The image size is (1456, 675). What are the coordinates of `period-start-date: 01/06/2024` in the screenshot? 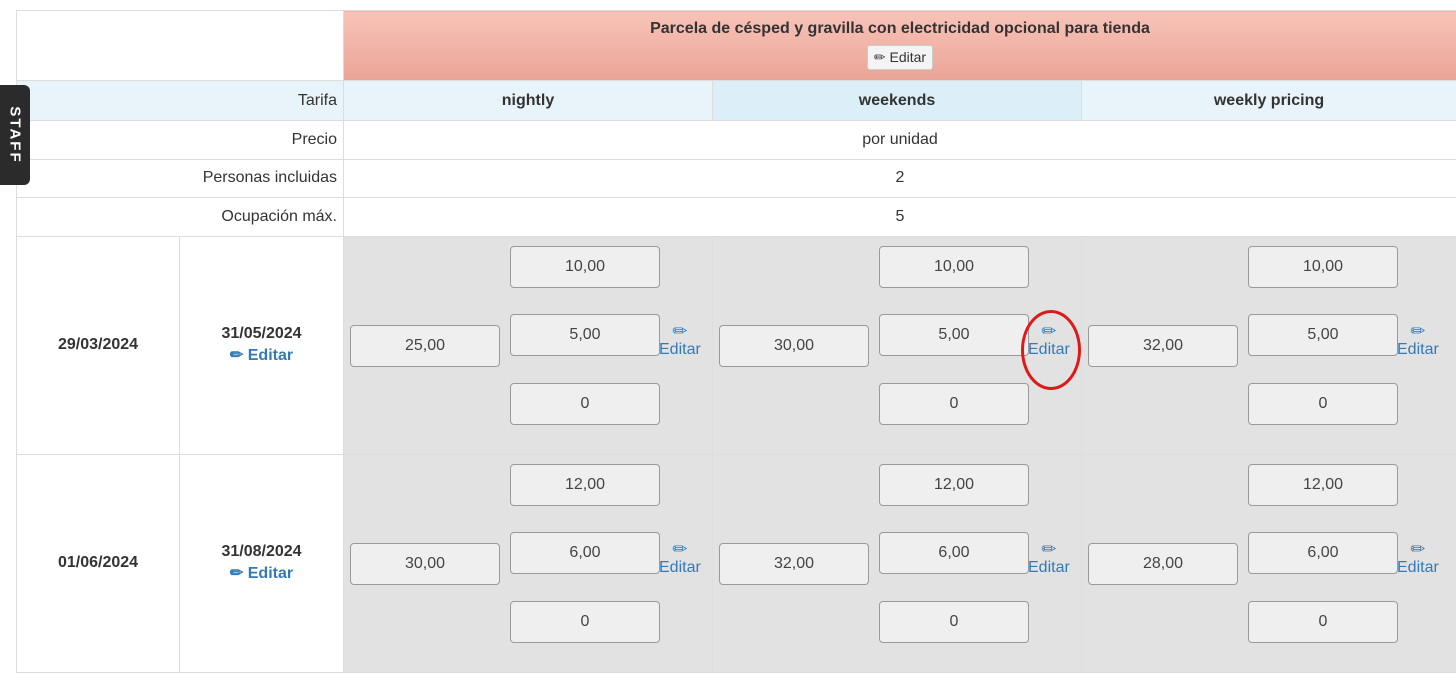 It's located at (98, 563).